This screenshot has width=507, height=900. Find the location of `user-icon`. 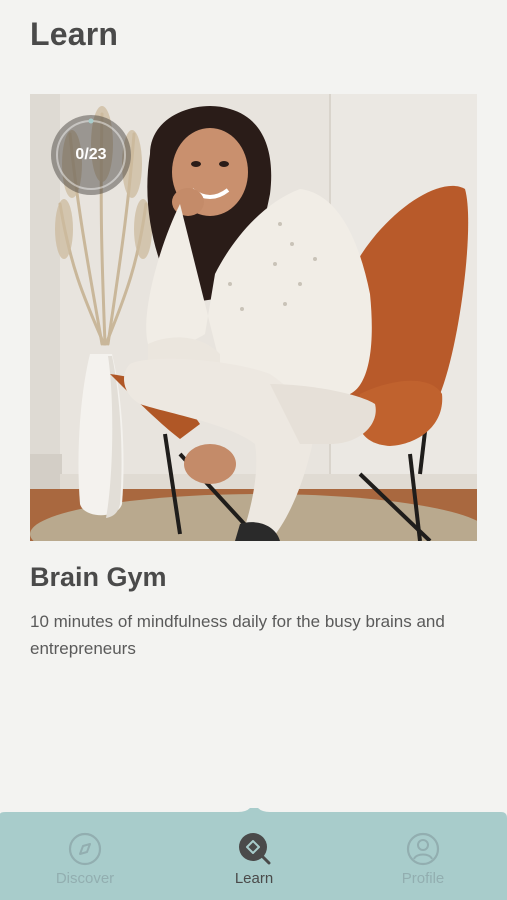

user-icon is located at coordinates (423, 849).